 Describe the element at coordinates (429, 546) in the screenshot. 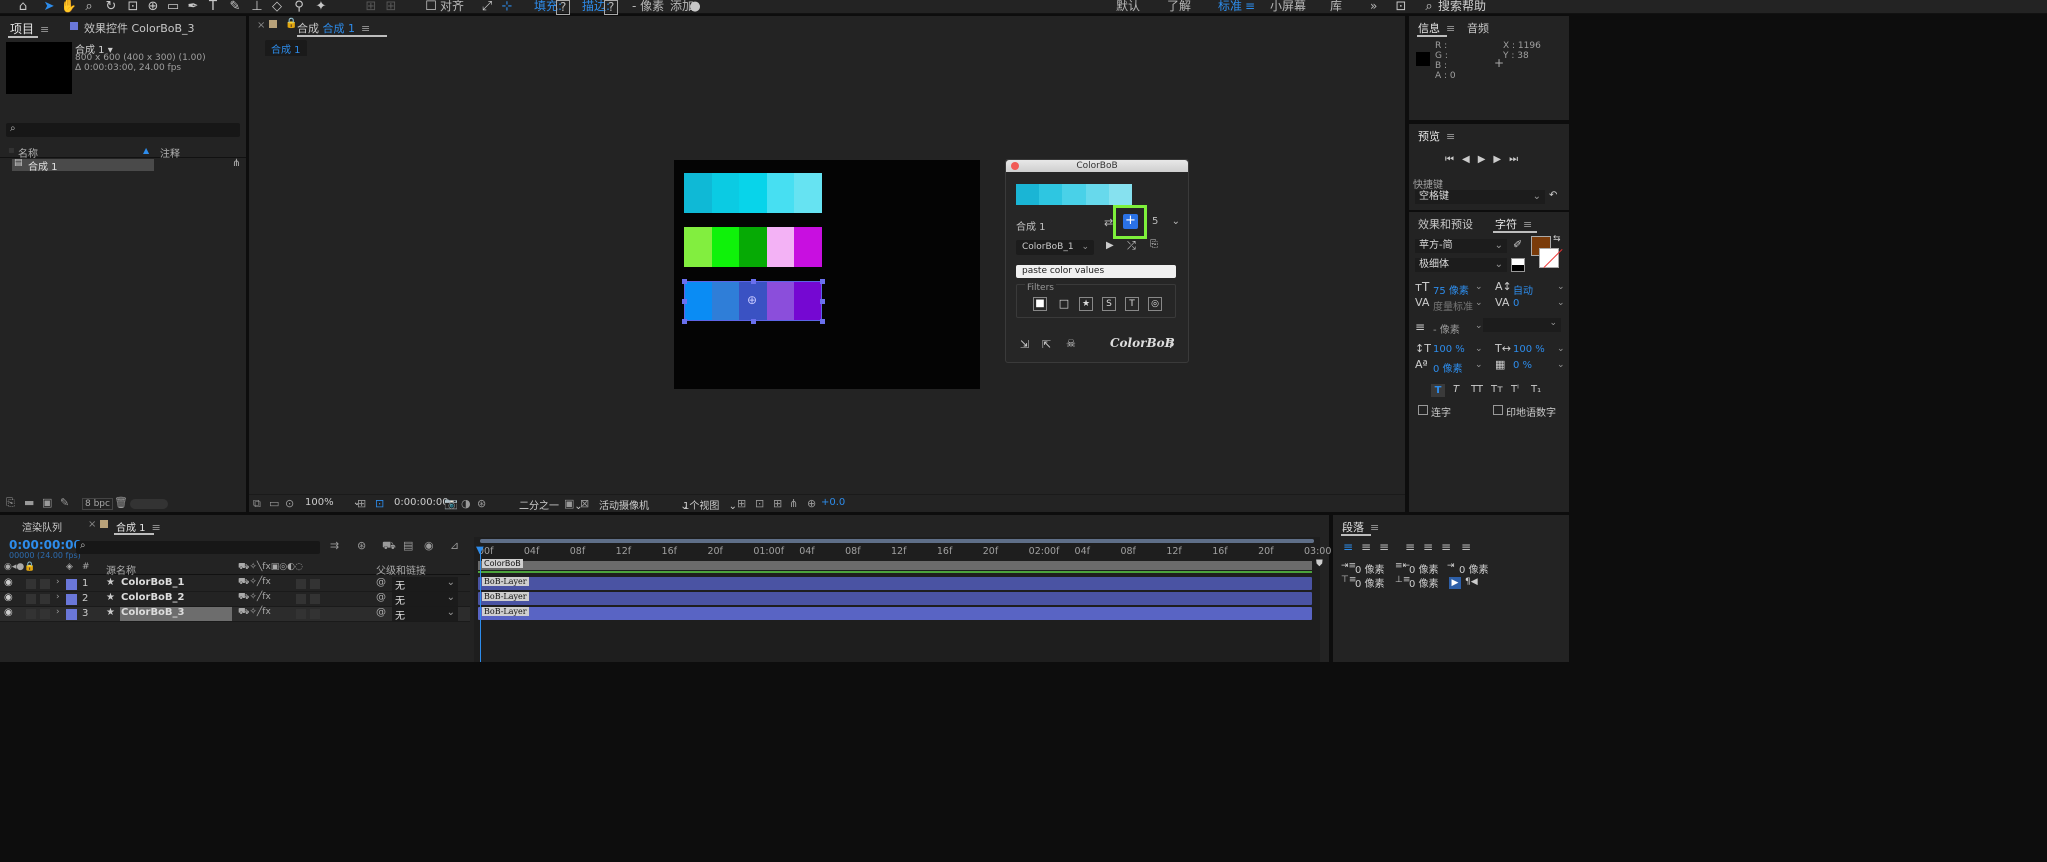

I see `motion-blur-icon: ◉` at that location.